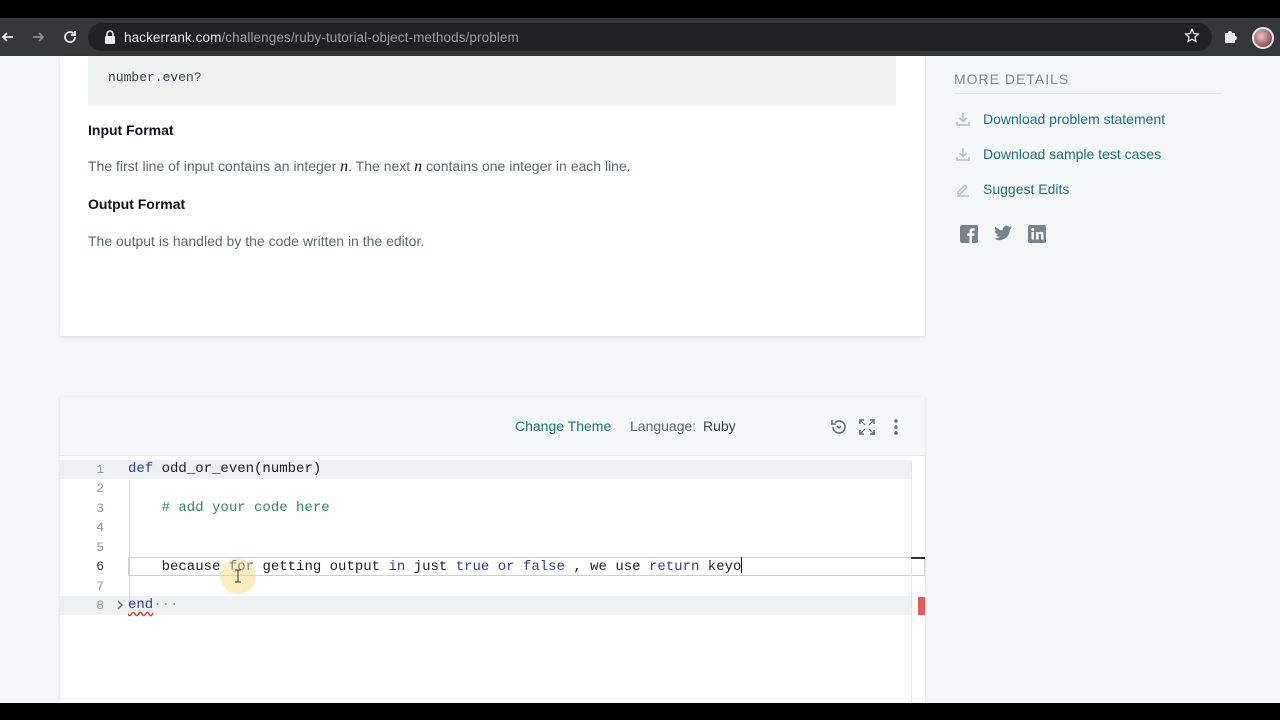 The height and width of the screenshot is (720, 1280). Describe the element at coordinates (867, 427) in the screenshot. I see `fullscreen-icon` at that location.